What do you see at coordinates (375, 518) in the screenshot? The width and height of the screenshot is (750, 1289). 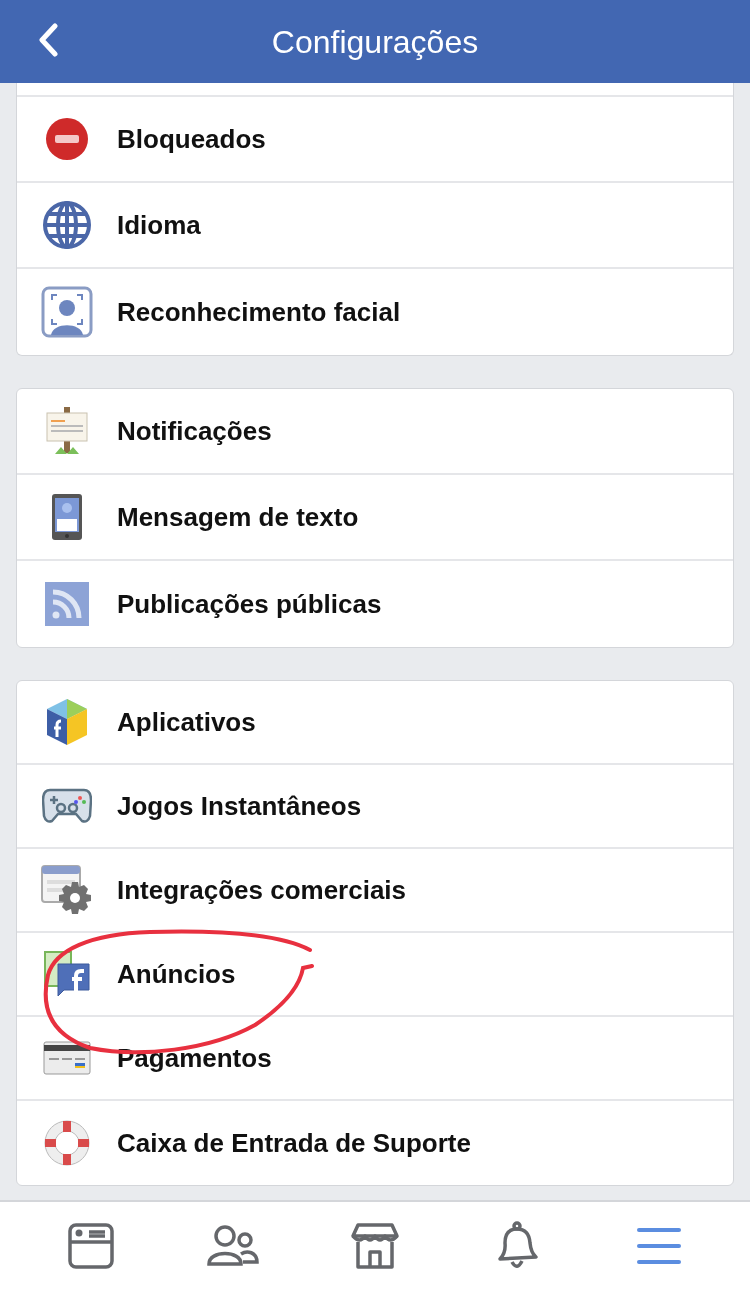 I see `settings-row: Mensagem de texto` at bounding box center [375, 518].